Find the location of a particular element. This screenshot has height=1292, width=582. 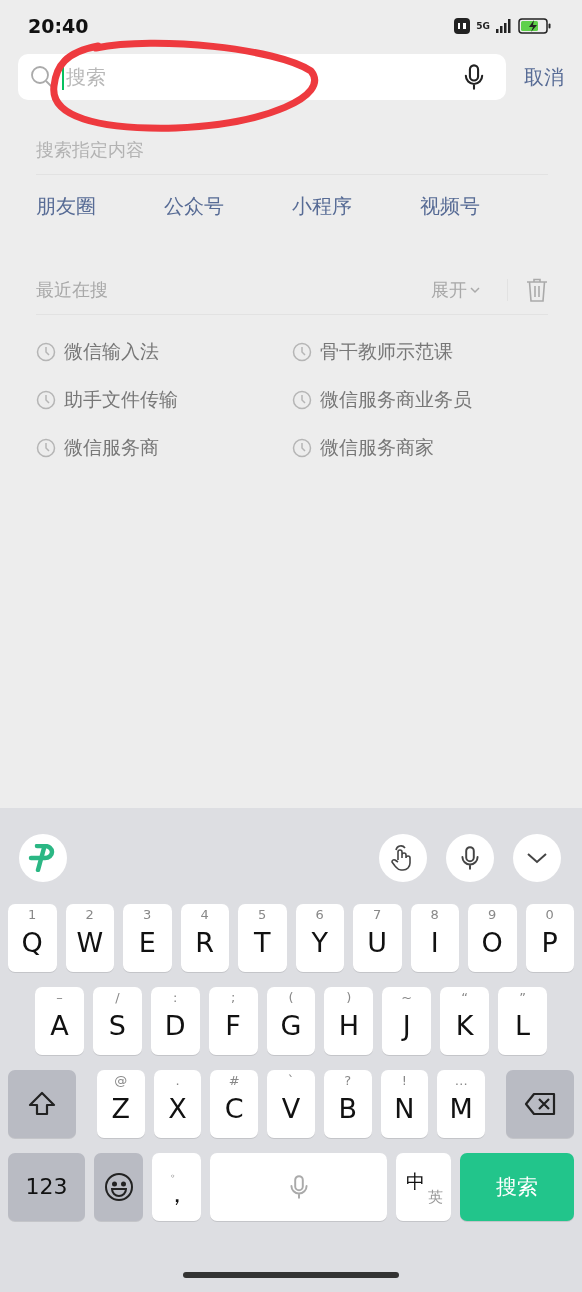

recent-search: 微信输入法 is located at coordinates (111, 352).